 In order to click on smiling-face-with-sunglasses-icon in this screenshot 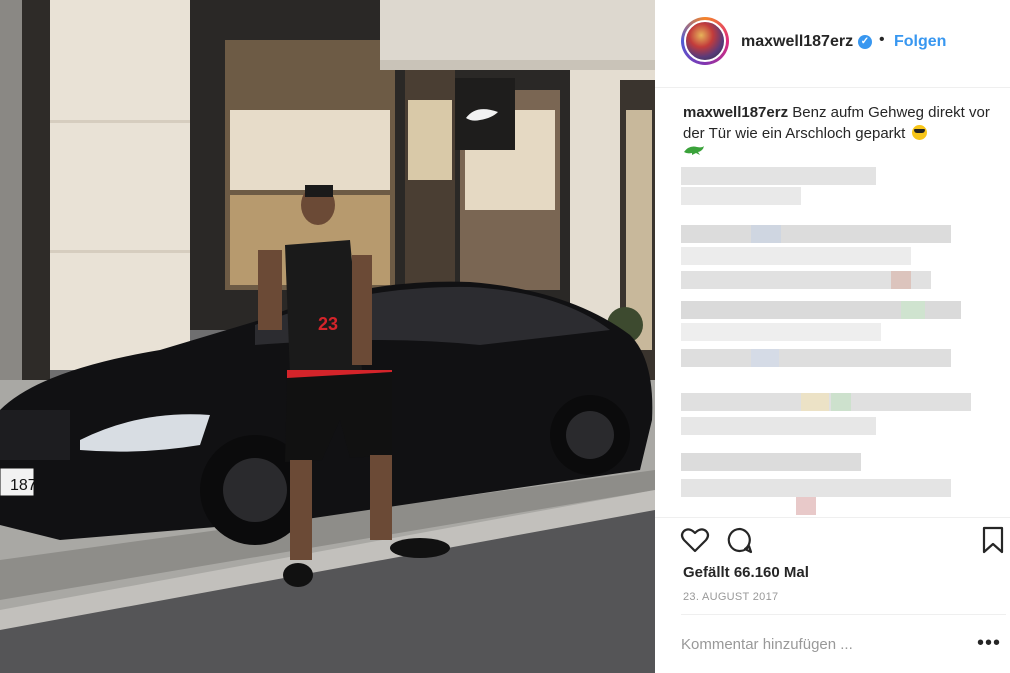, I will do `click(919, 132)`.